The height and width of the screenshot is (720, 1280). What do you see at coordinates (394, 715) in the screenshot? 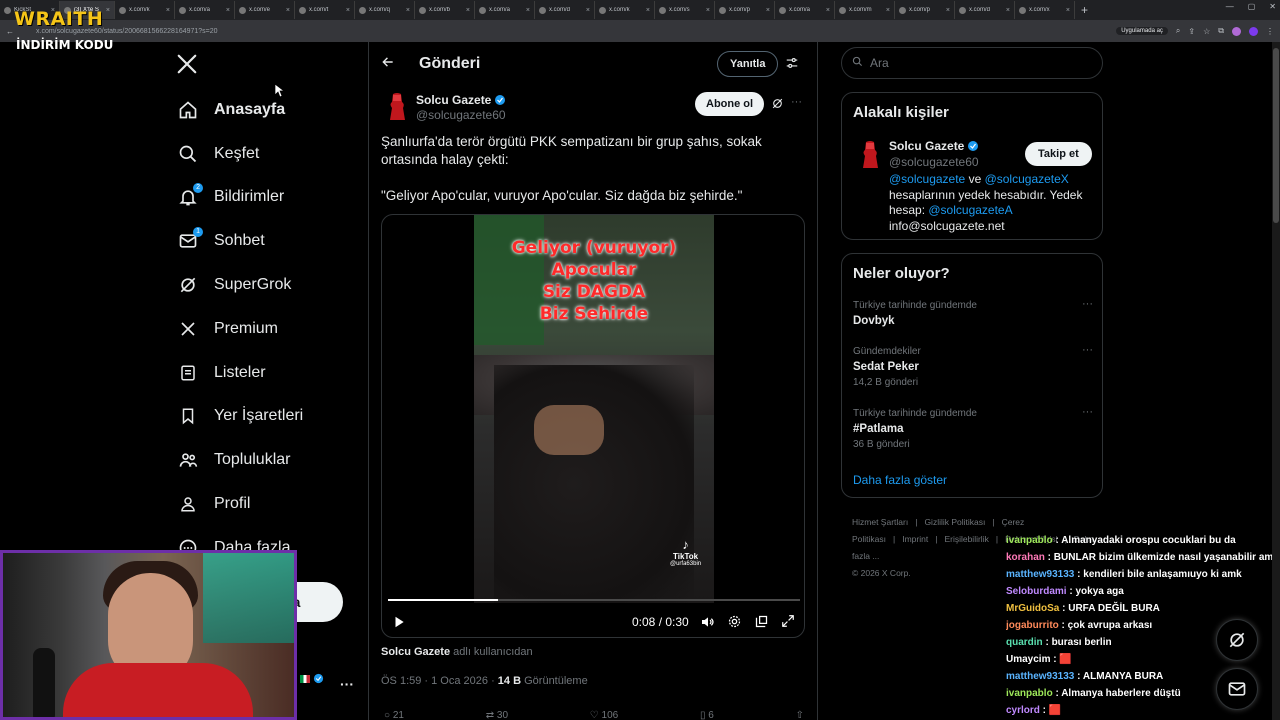
I see `reply-action: ○ 21` at bounding box center [394, 715].